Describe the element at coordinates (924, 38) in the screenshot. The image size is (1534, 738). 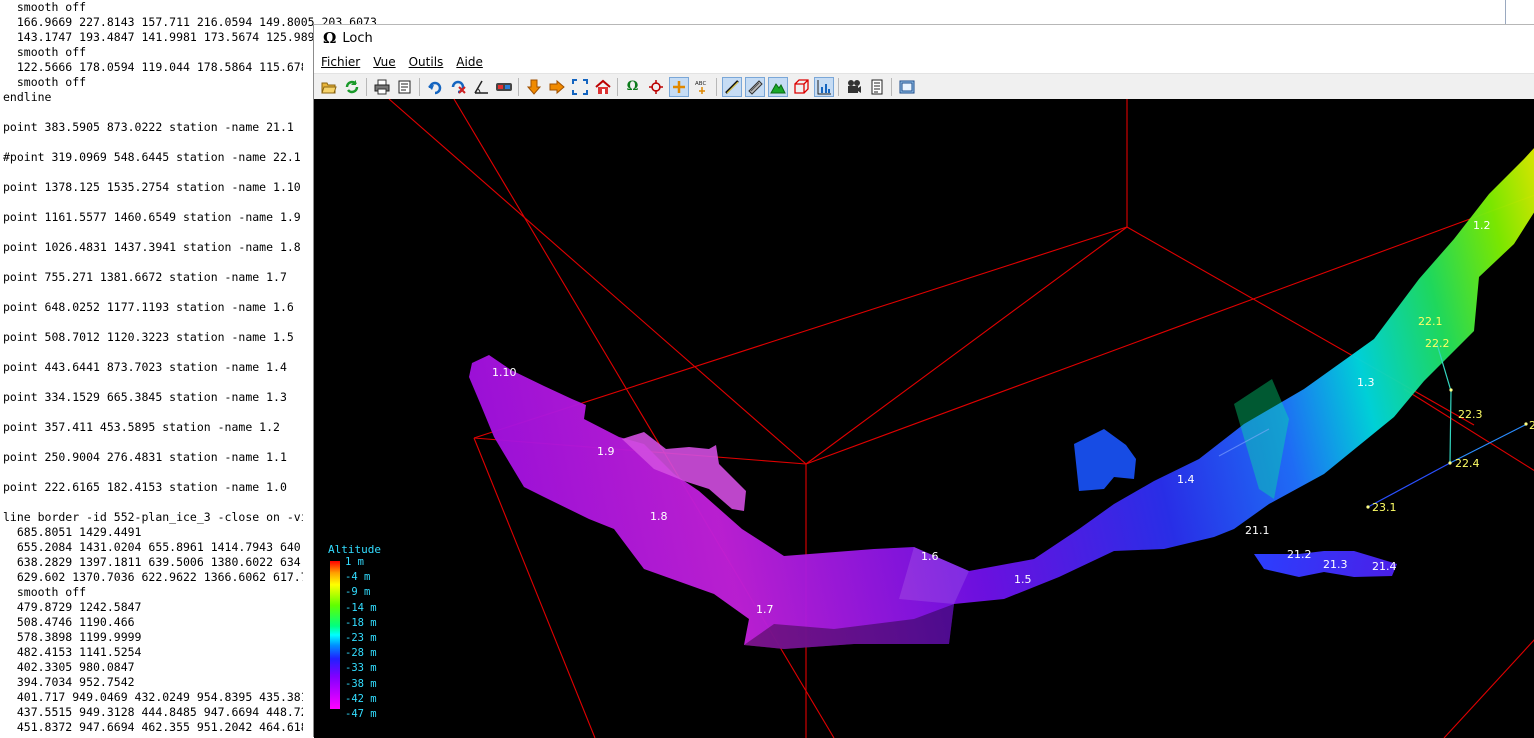
I see `title-bar: Ω Loch` at that location.